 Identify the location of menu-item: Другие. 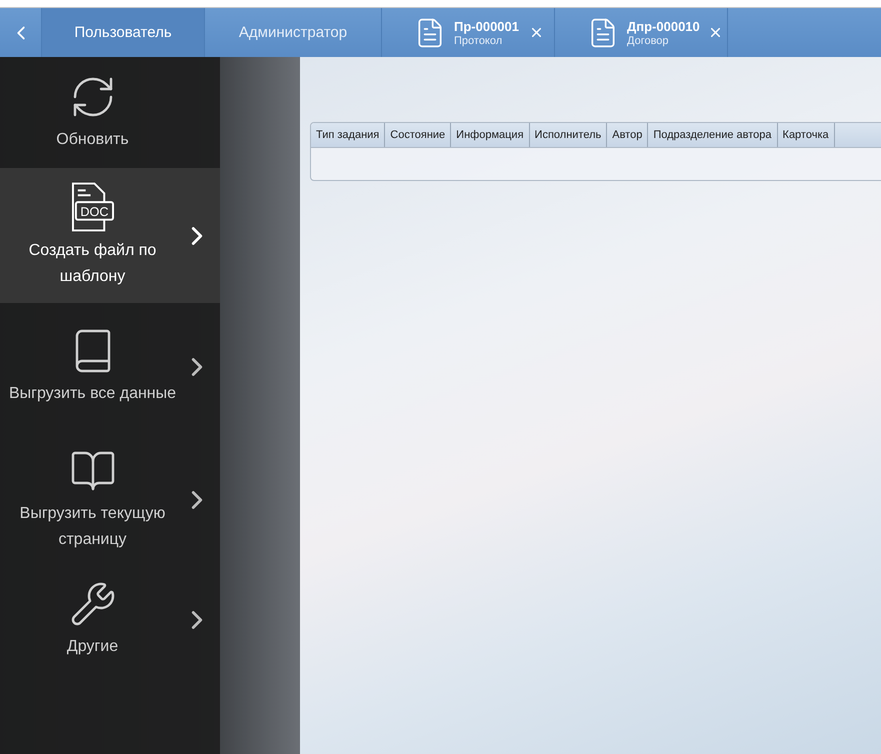
(110, 620).